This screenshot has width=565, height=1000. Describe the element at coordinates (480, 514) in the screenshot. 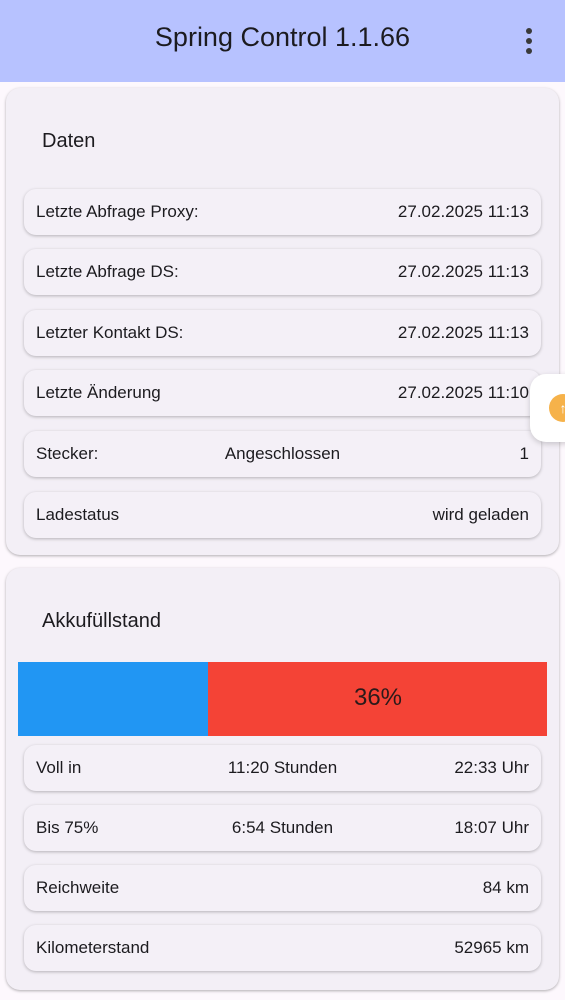

I see `row-value: wird geladen` at that location.